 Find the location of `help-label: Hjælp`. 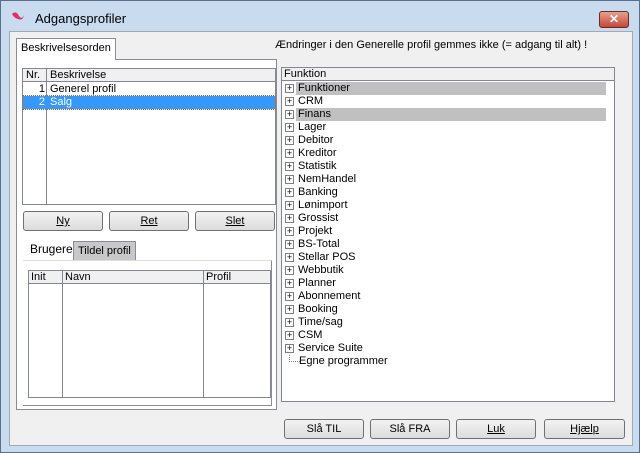

help-label: Hjælp is located at coordinates (584, 429).